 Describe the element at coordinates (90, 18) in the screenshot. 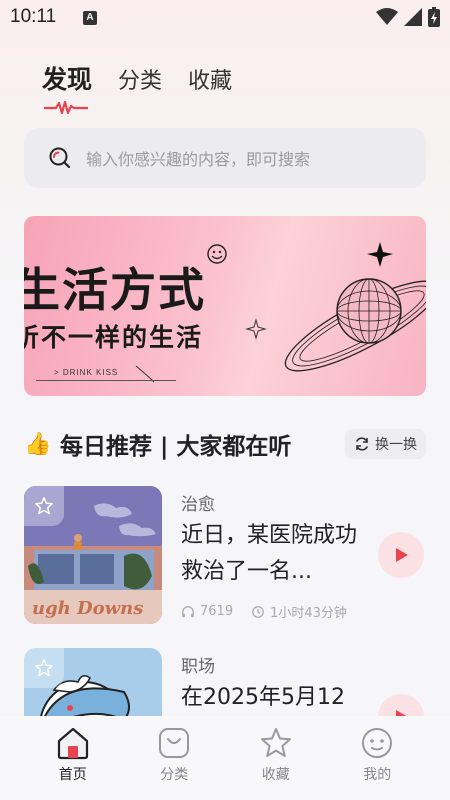

I see `notification-icon: A` at that location.